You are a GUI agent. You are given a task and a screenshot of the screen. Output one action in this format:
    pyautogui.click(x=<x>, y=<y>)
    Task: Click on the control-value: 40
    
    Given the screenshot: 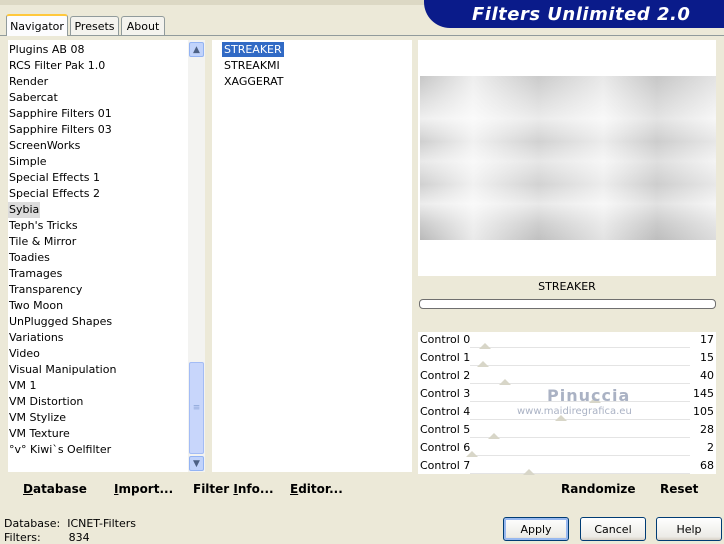 What is the action you would take?
    pyautogui.click(x=707, y=375)
    